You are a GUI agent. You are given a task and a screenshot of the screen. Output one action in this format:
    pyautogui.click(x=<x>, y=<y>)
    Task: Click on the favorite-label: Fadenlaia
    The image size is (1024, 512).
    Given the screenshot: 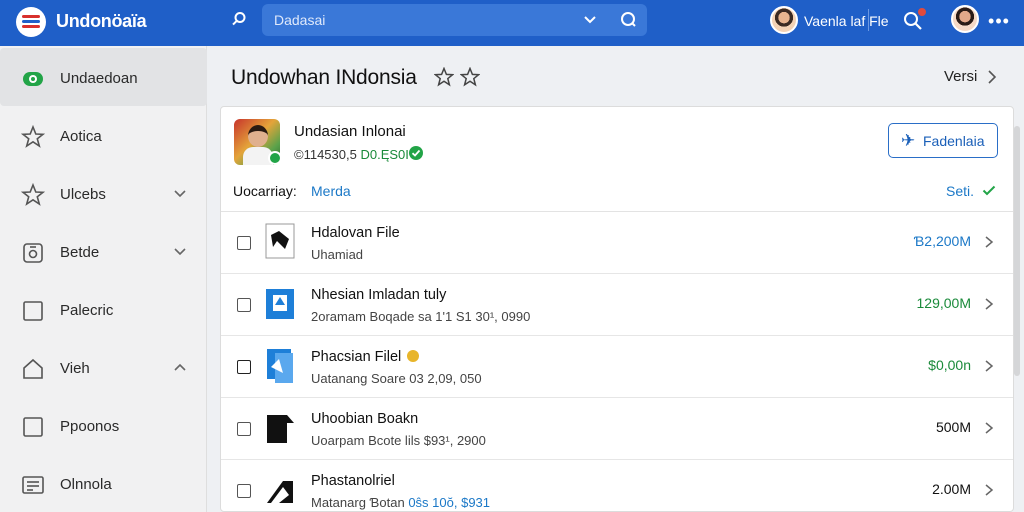 What is the action you would take?
    pyautogui.click(x=954, y=141)
    